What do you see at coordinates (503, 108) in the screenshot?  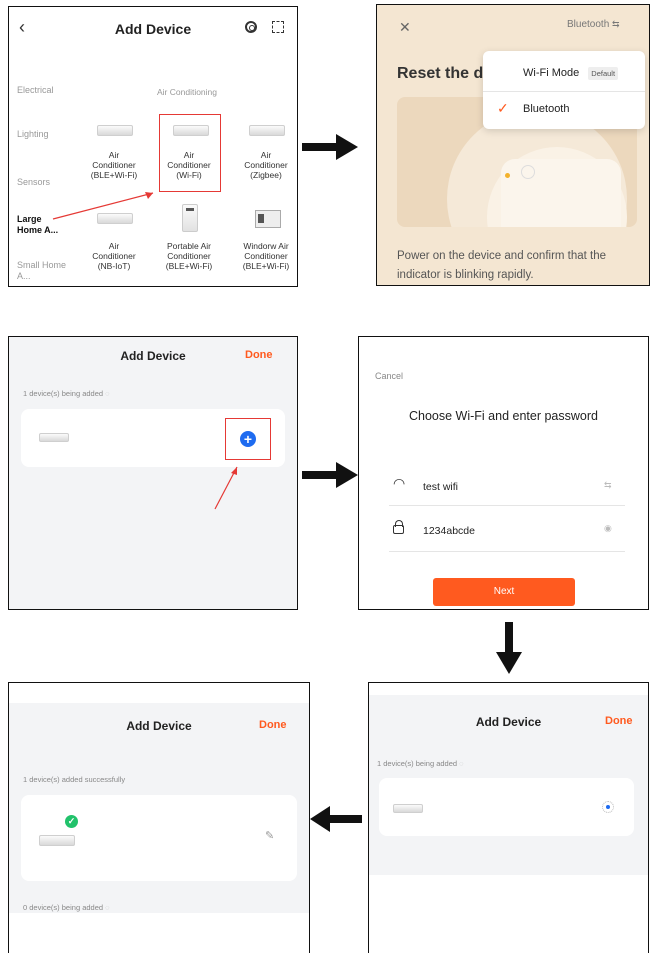 I see `check-icon: ✓` at bounding box center [503, 108].